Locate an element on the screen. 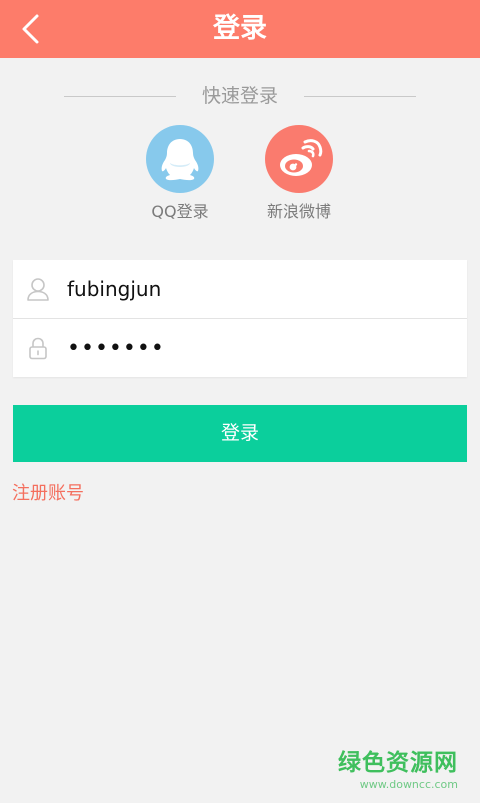 This screenshot has width=480, height=803. chevron-left-icon is located at coordinates (30, 29).